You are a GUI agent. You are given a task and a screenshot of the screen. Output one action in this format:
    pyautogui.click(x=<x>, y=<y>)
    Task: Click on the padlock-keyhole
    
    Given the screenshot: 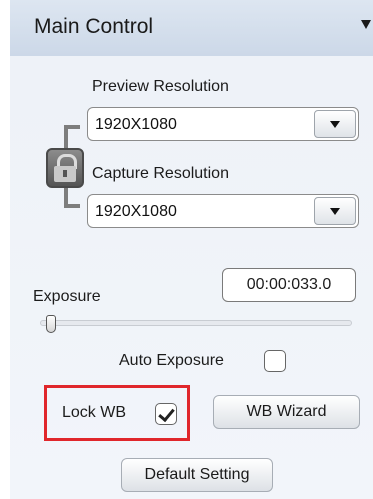 What is the action you would take?
    pyautogui.click(x=65, y=173)
    